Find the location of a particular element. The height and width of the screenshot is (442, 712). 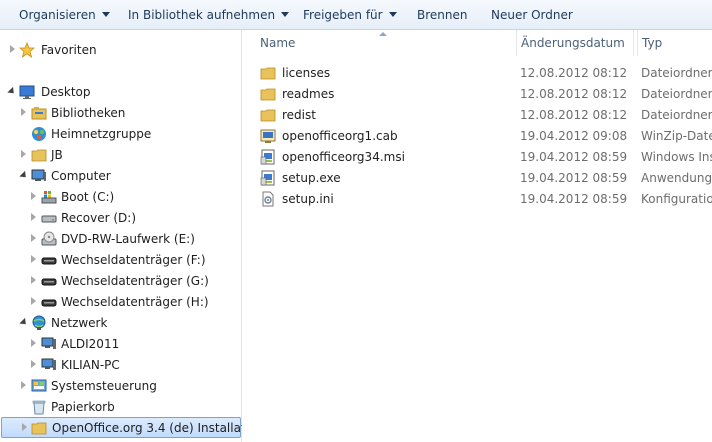

new-folder-button: Neuer Ordner is located at coordinates (532, 15).